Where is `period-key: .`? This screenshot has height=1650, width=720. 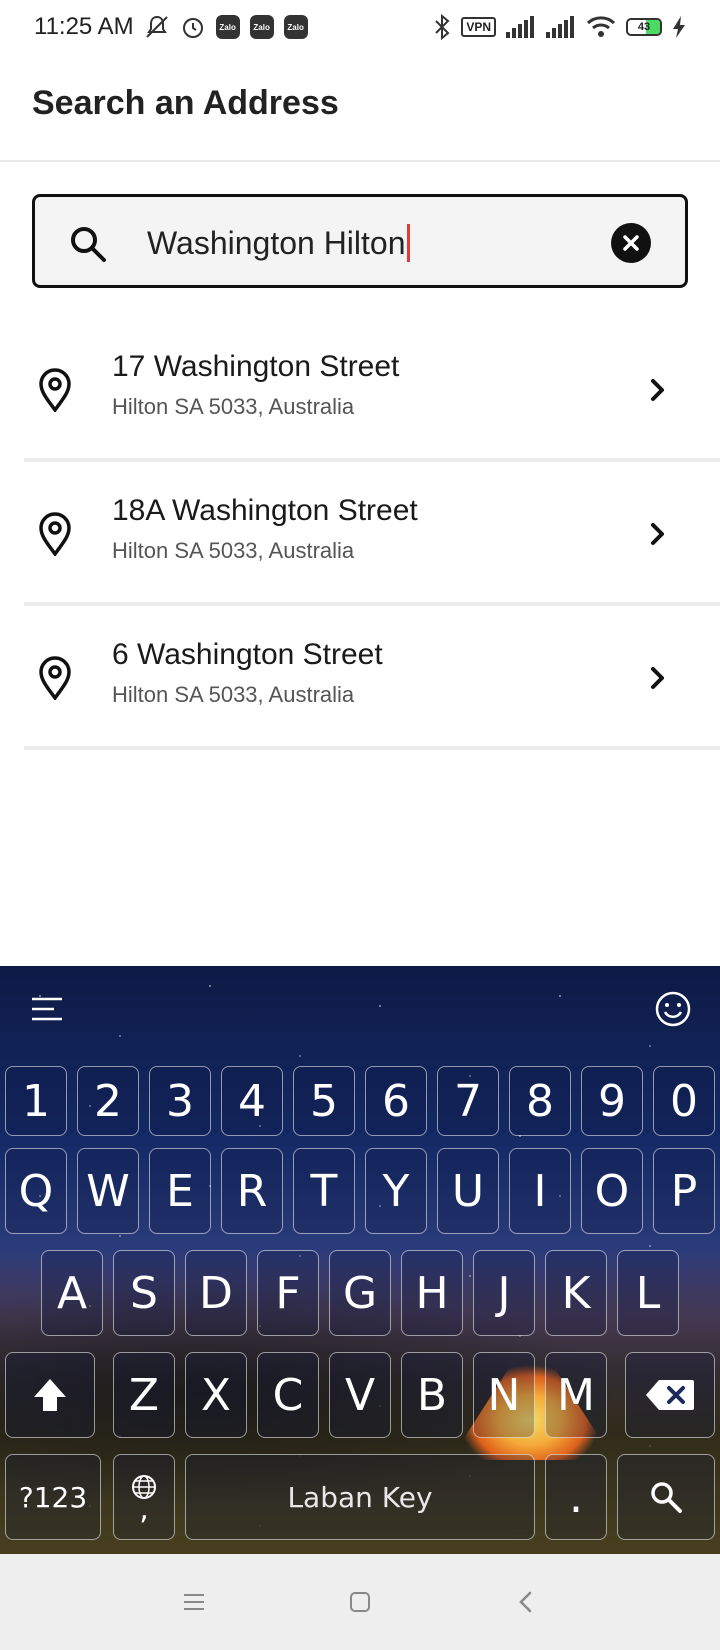
period-key: . is located at coordinates (576, 1497).